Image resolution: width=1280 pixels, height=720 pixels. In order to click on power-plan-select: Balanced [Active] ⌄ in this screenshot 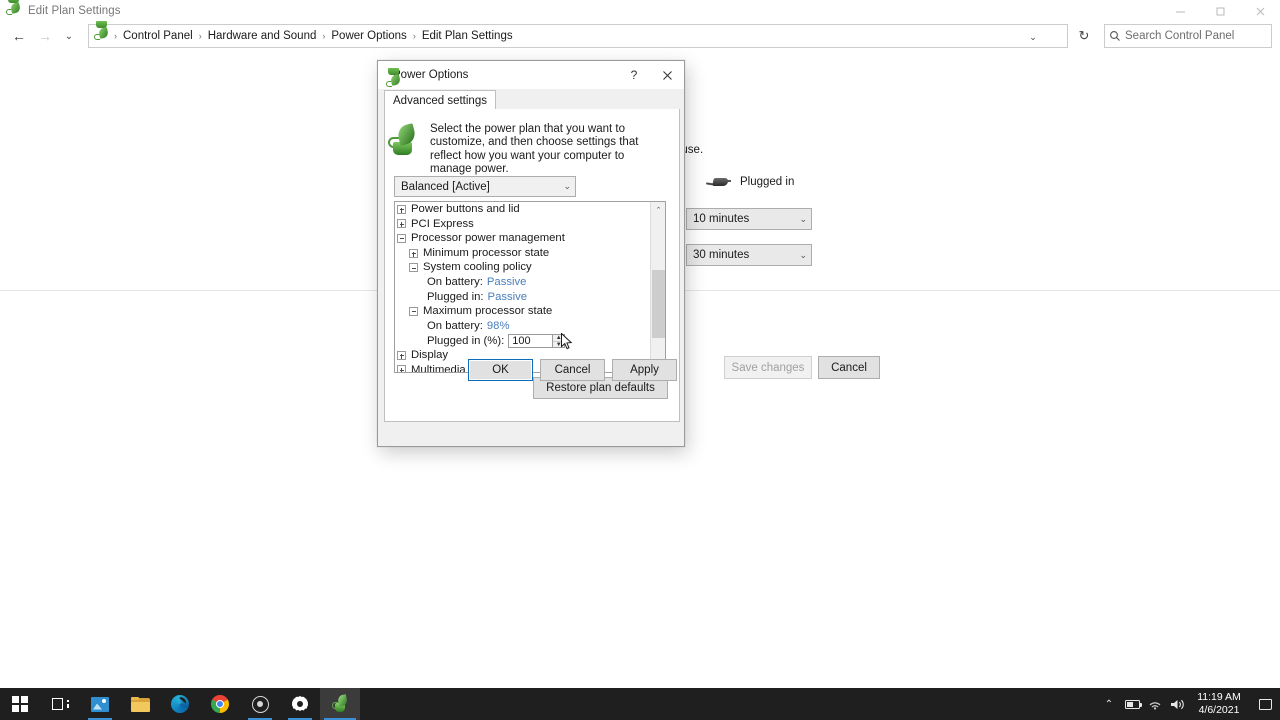, I will do `click(485, 186)`.